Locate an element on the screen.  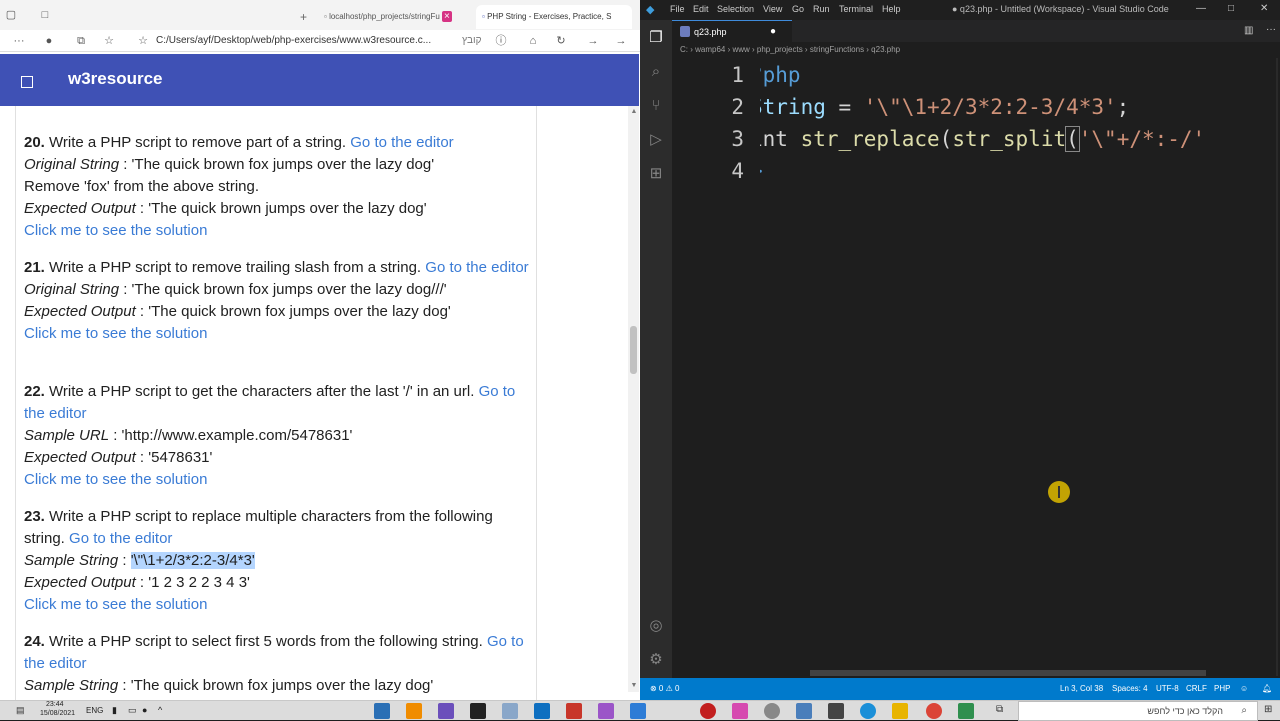
run-debug-icon: ▷ is located at coordinates (656, 140).